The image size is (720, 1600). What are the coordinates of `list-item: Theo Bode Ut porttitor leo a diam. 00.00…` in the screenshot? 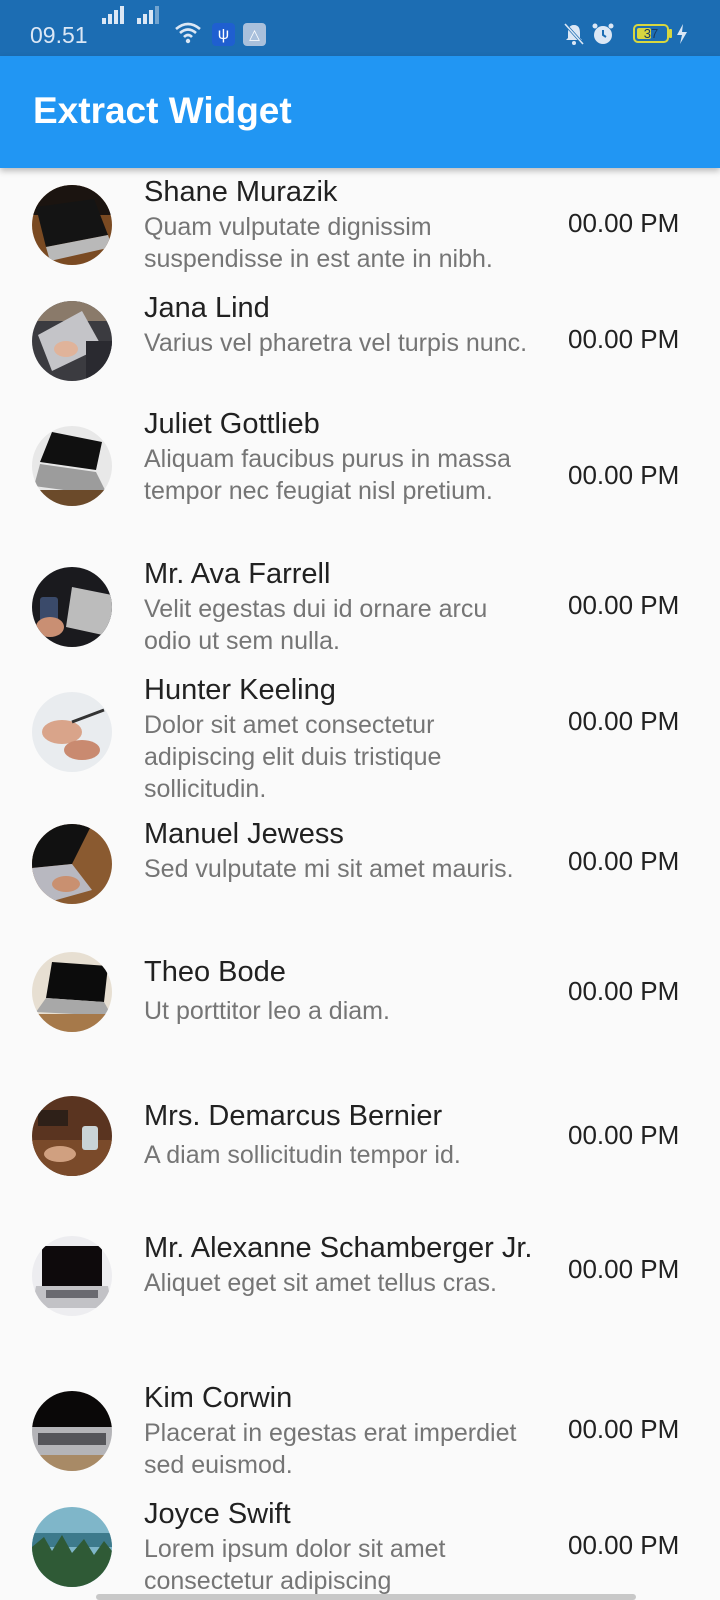 It's located at (360, 1008).